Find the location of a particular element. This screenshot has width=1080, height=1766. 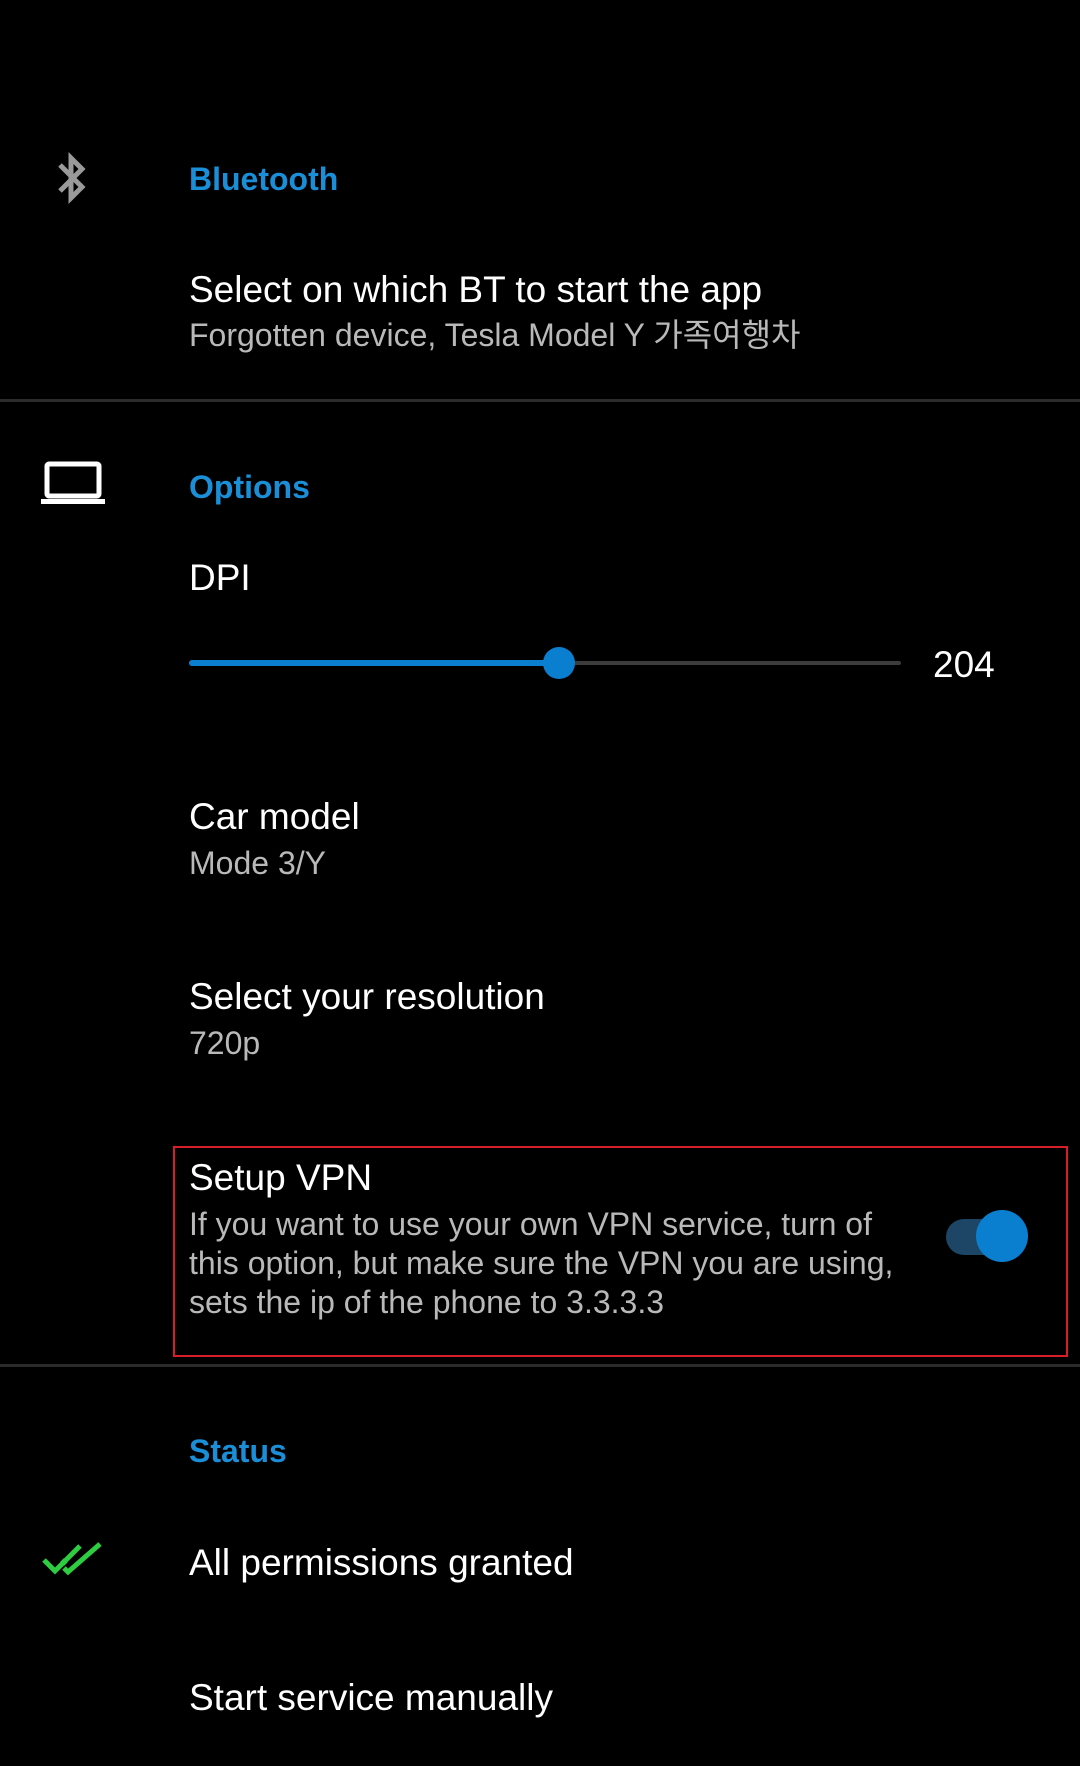

dpi-slider-thumb is located at coordinates (559, 663).